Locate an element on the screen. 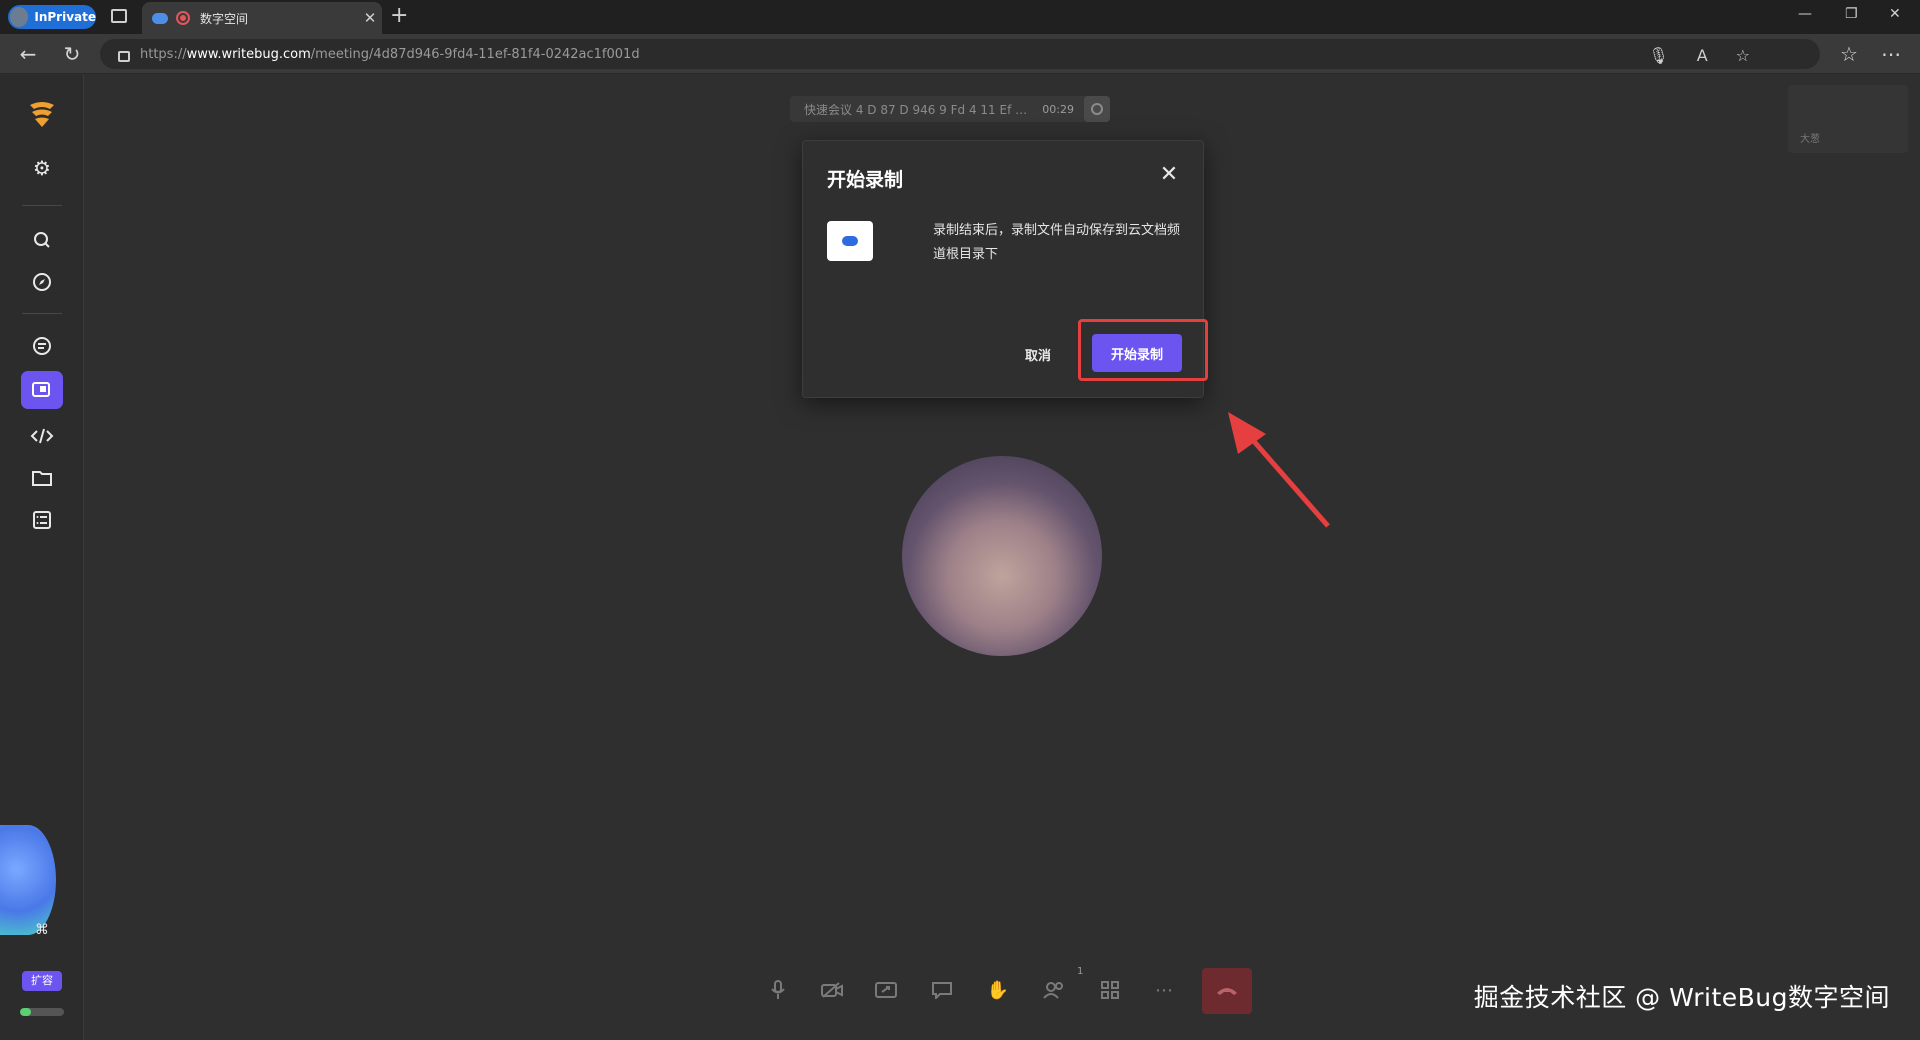 This screenshot has width=1920, height=1040. share-screen-icon is located at coordinates (886, 990).